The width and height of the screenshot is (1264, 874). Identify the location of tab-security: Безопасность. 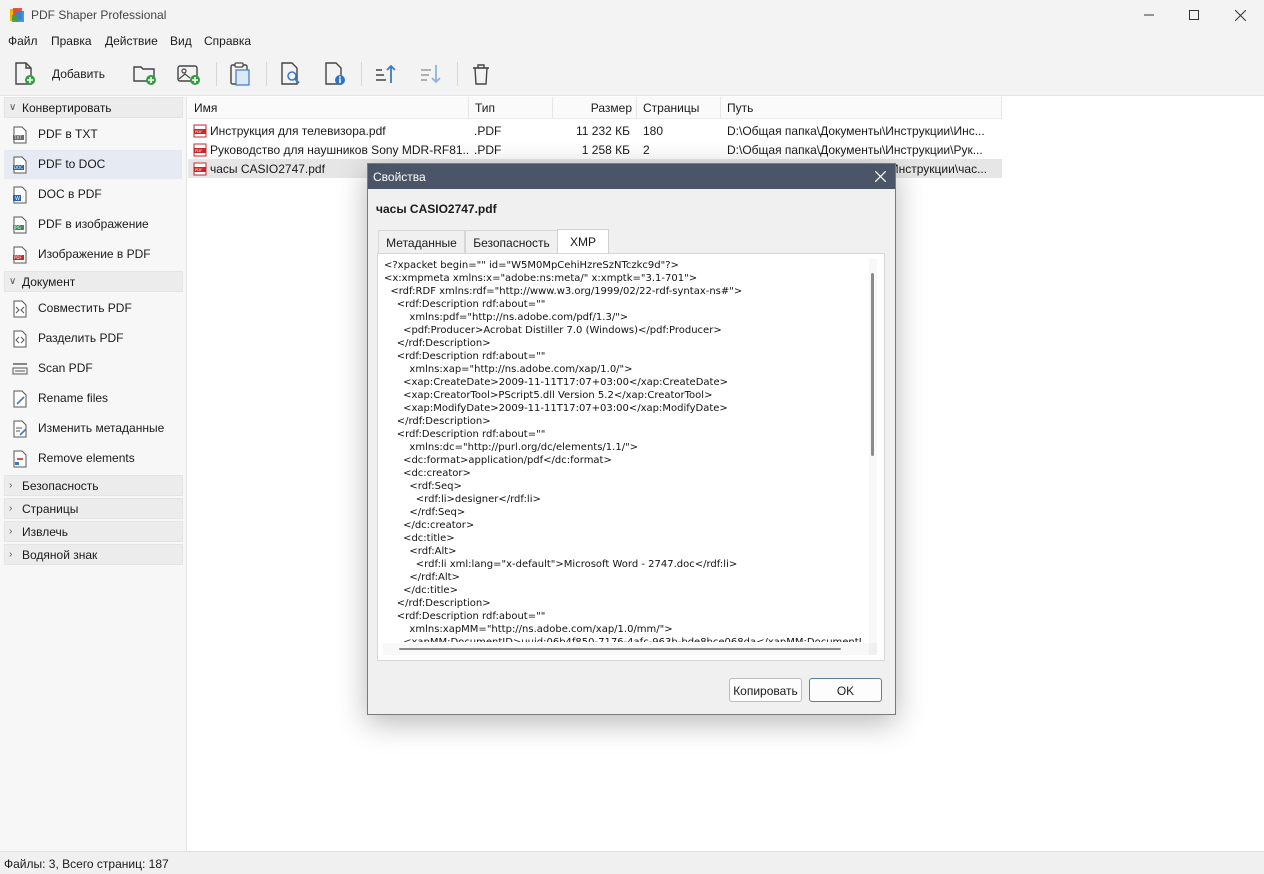
(511, 242).